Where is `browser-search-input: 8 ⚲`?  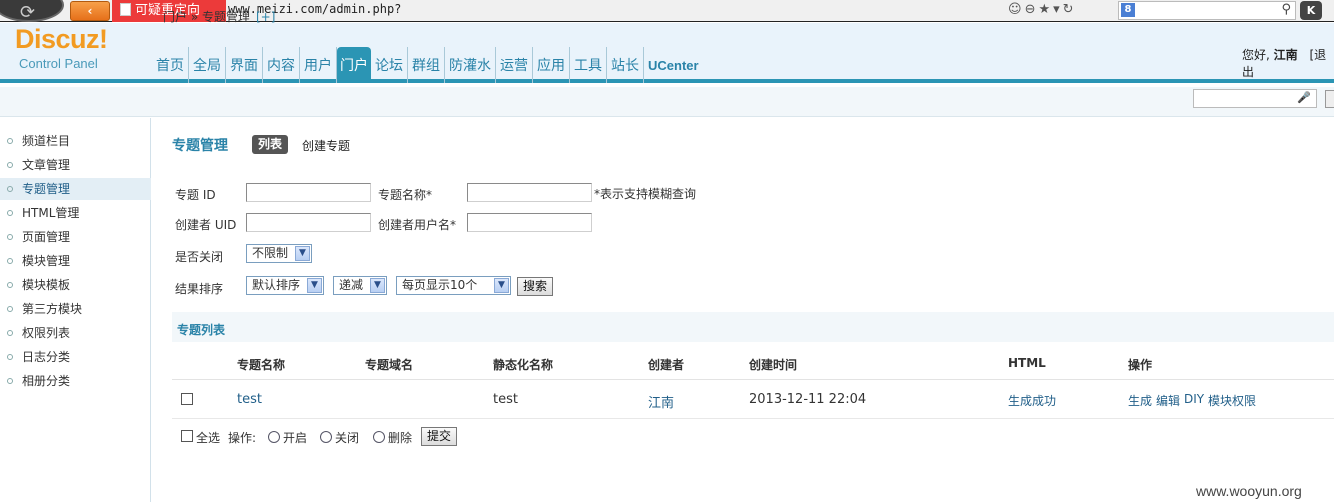
browser-search-input: 8 ⚲ is located at coordinates (1207, 10).